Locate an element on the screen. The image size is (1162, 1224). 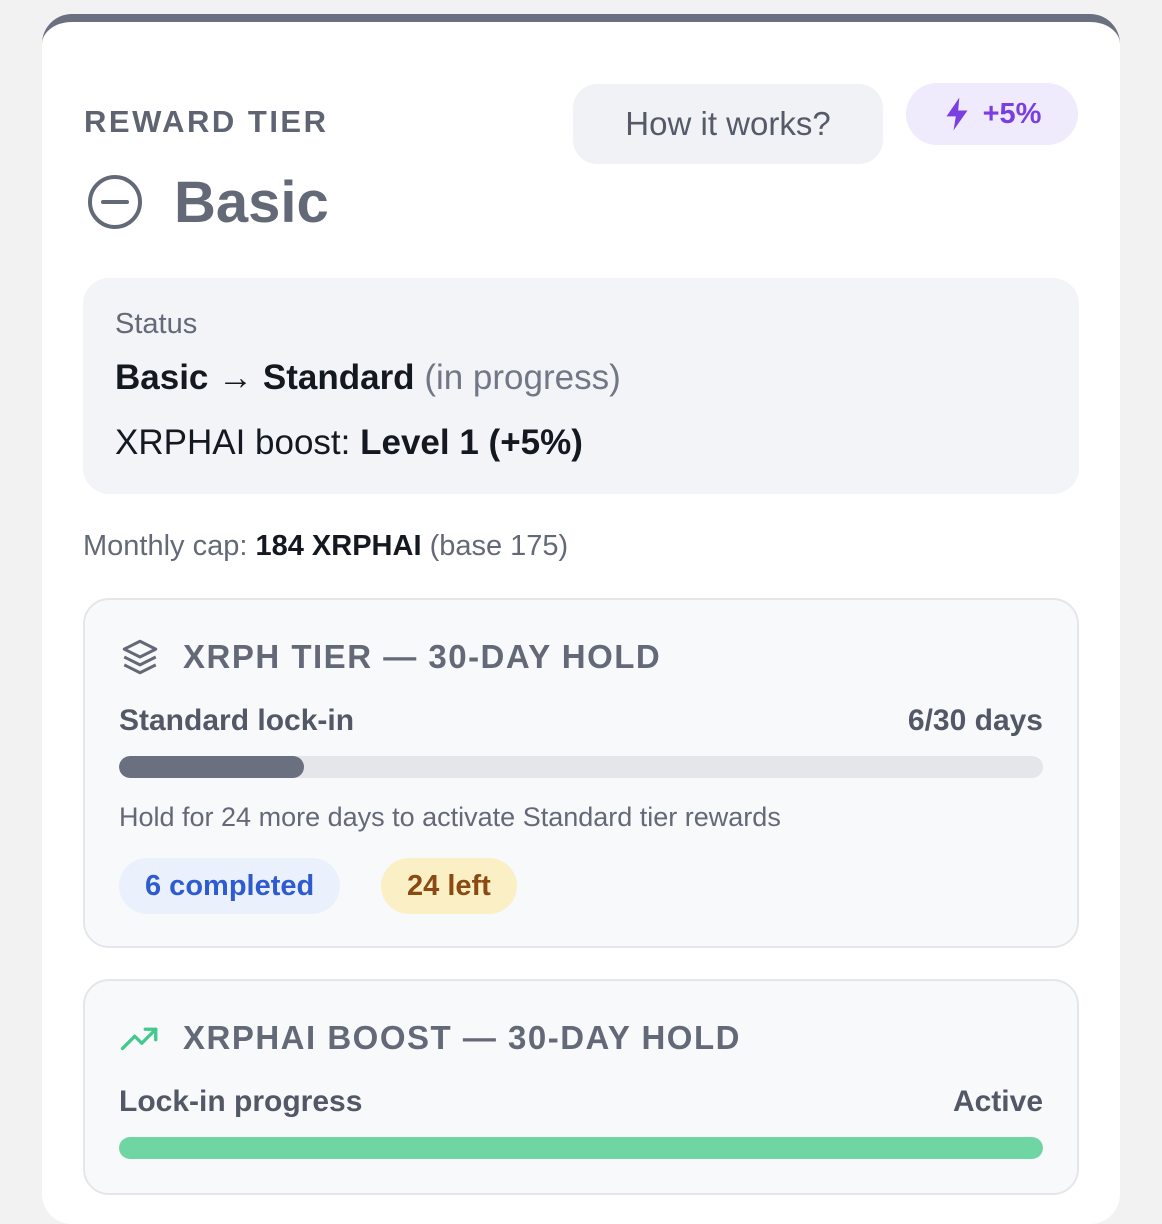
monthly-cap-base: (base 175) is located at coordinates (499, 546).